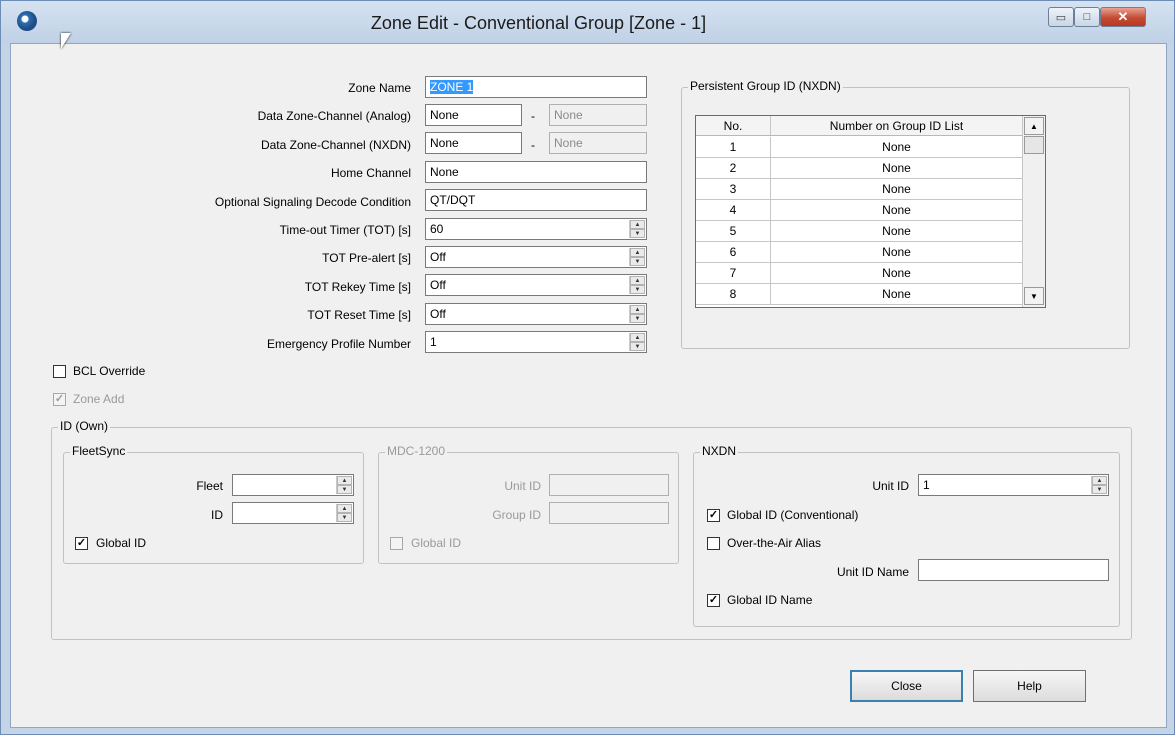 This screenshot has width=1175, height=735. Describe the element at coordinates (1034, 296) in the screenshot. I see `scroll-down-icon: ▼` at that location.